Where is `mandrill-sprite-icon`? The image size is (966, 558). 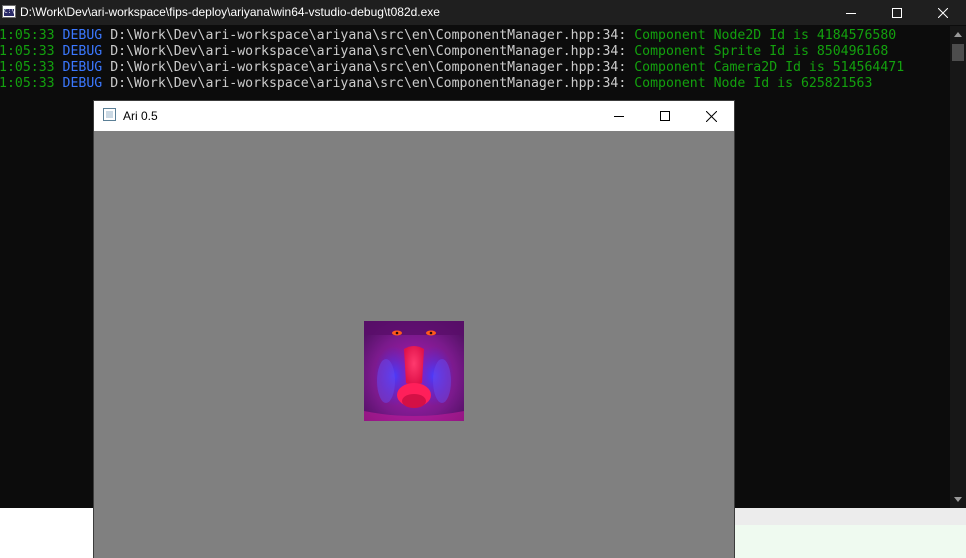
mandrill-sprite-icon is located at coordinates (414, 371).